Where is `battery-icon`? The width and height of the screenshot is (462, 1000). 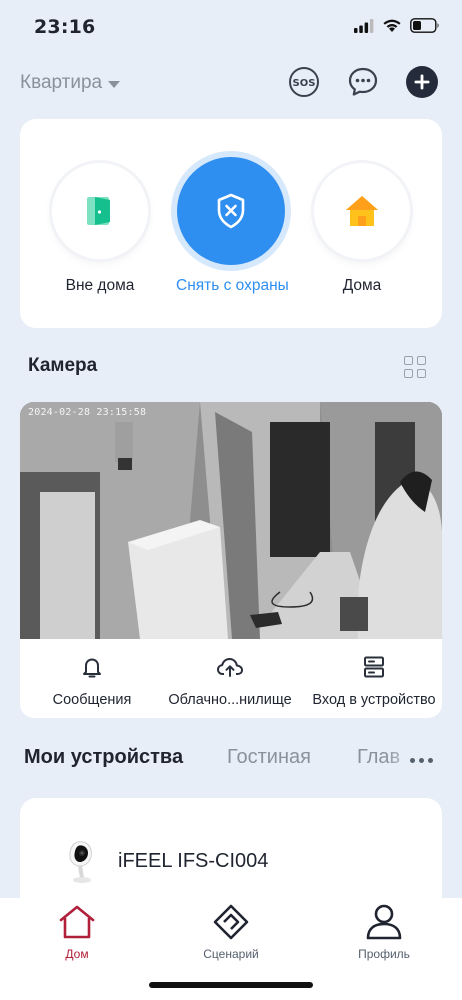
battery-icon is located at coordinates (424, 25).